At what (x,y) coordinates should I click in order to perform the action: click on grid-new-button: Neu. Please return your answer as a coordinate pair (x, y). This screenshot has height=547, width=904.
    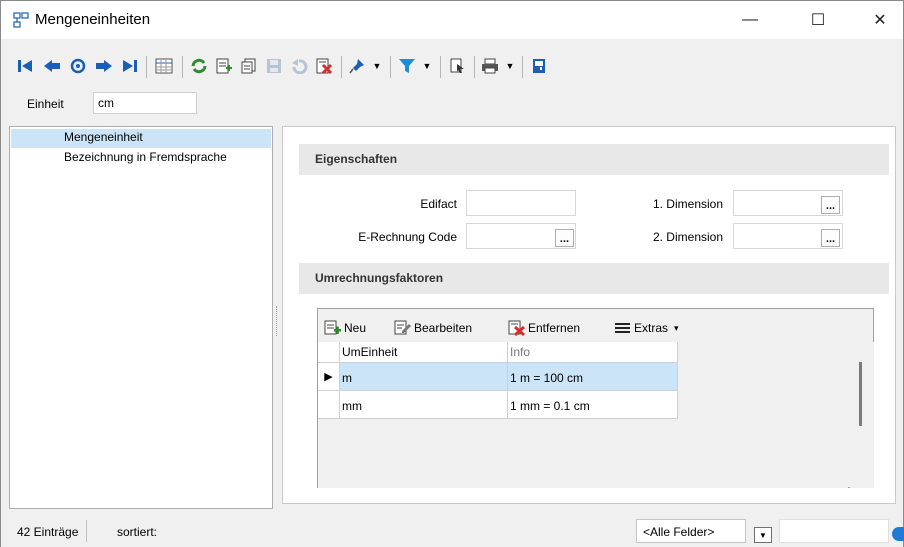
    Looking at the image, I should click on (345, 328).